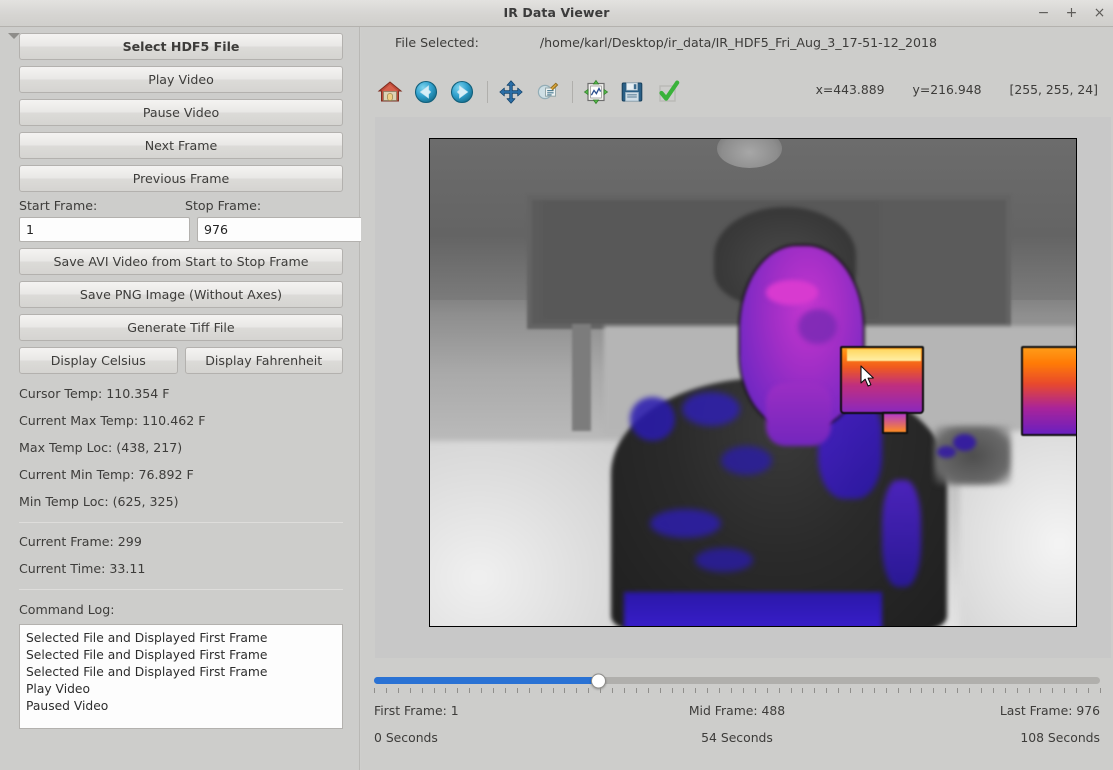 Image resolution: width=1113 pixels, height=770 pixels. What do you see at coordinates (181, 178) in the screenshot?
I see `previous-frame-button: Previous Frame` at bounding box center [181, 178].